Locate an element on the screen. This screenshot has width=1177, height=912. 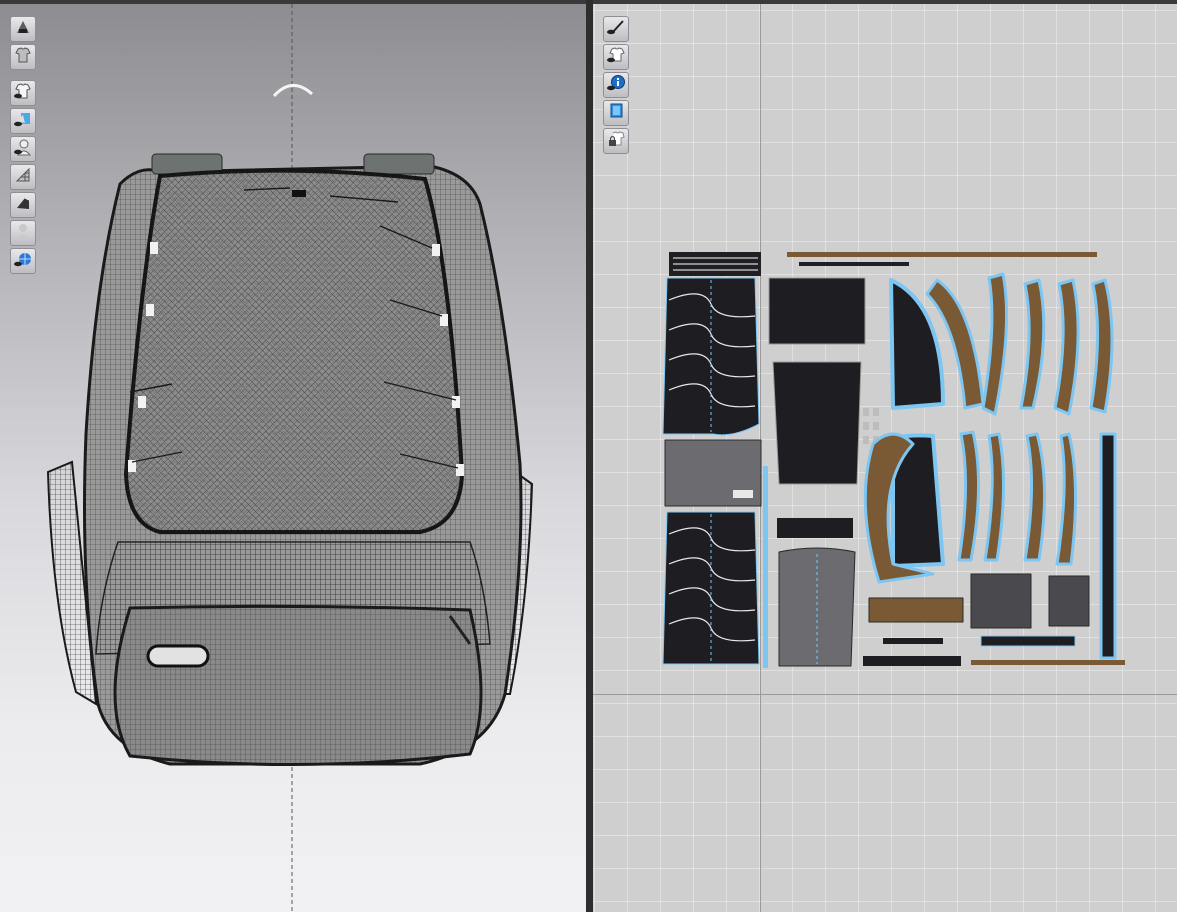
lock-pattern-button is located at coordinates (616, 141).